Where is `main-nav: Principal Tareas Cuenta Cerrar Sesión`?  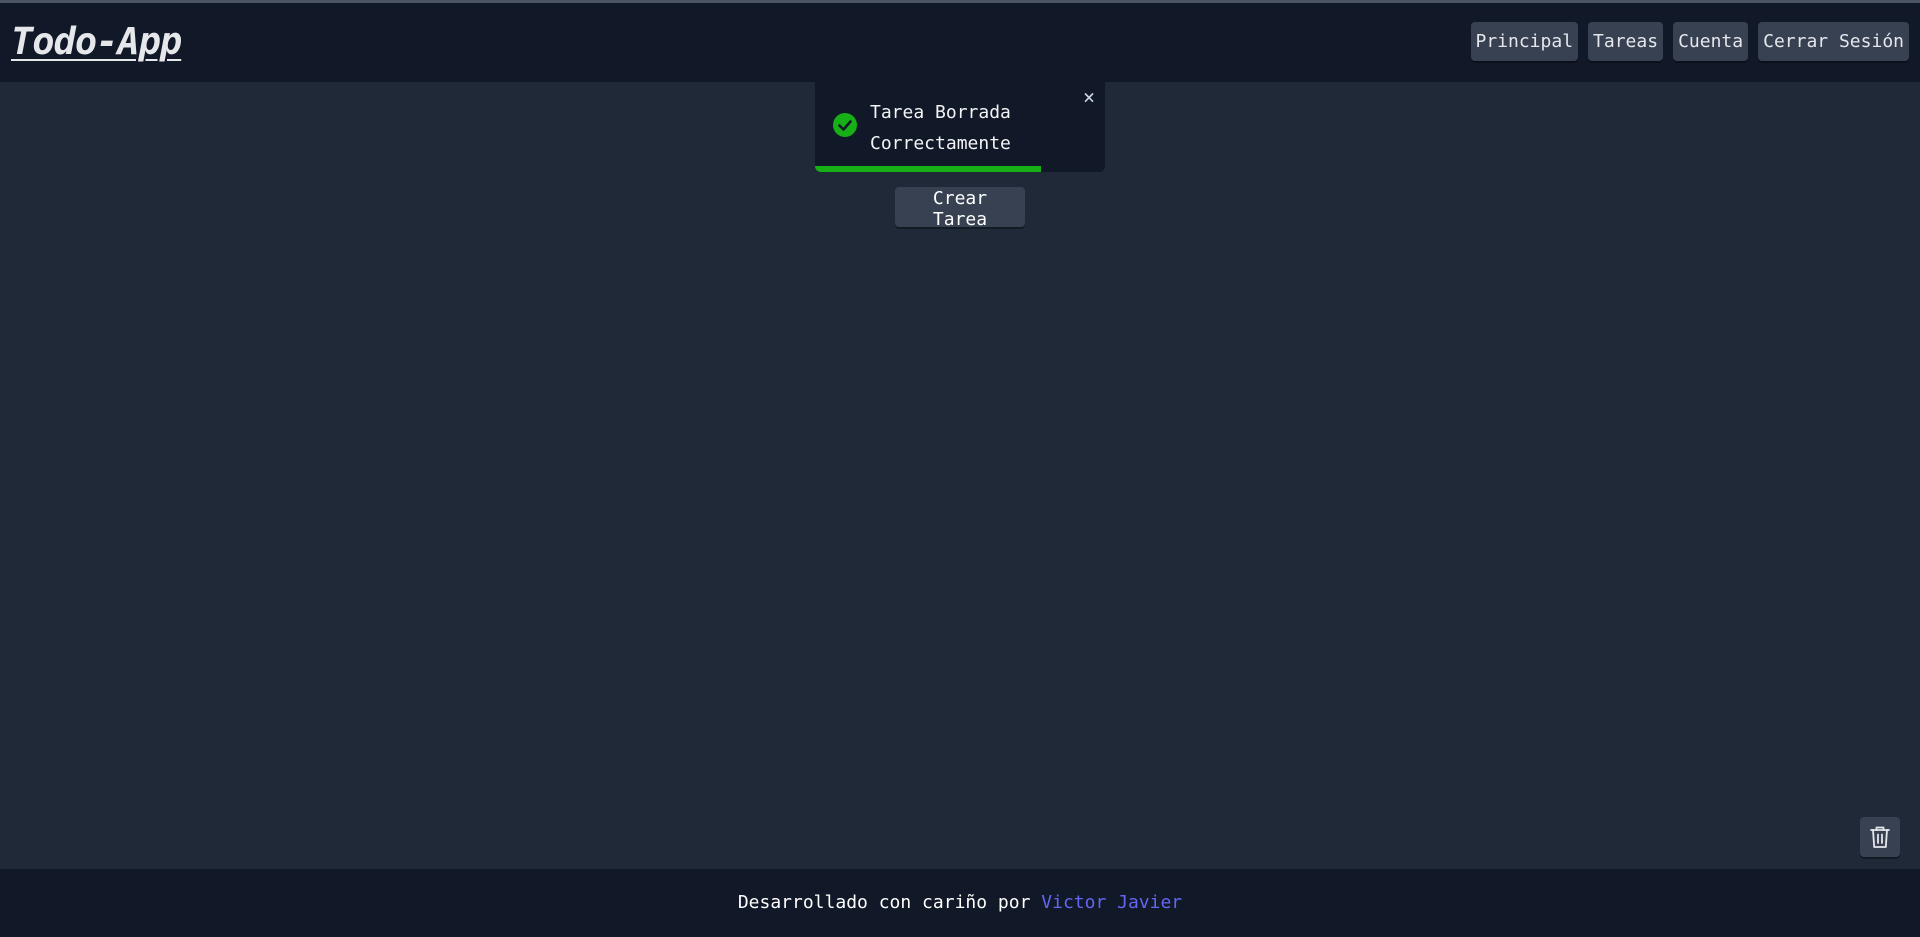 main-nav: Principal Tareas Cuenta Cerrar Sesión is located at coordinates (1689, 41).